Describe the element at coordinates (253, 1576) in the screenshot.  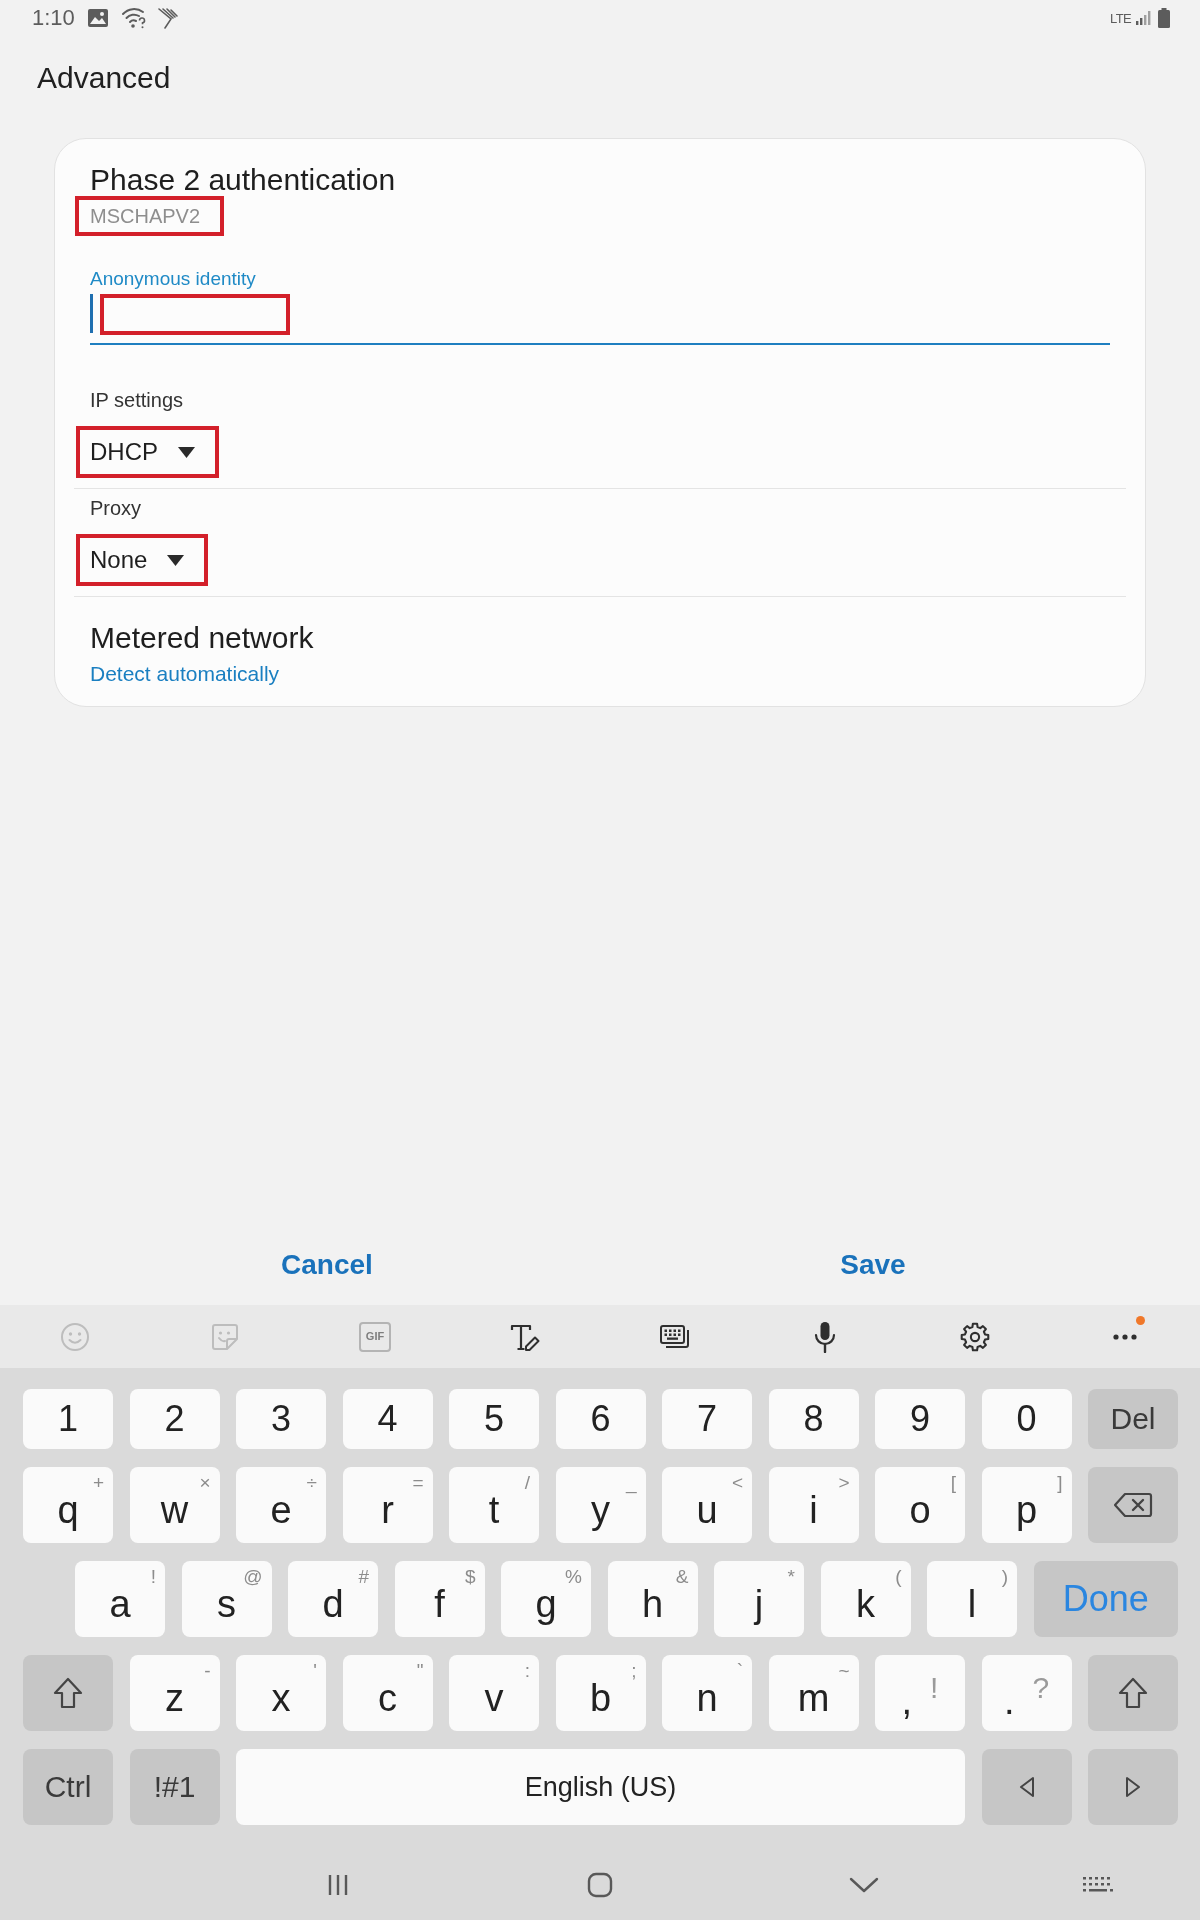
I see `symbol-hint: @` at that location.